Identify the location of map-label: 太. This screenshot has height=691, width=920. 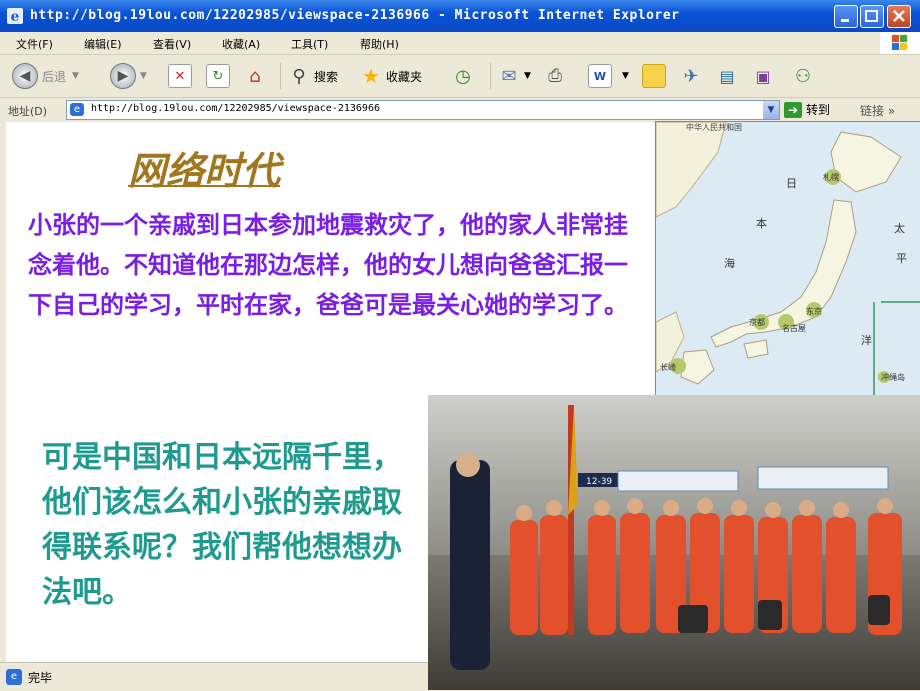
(899, 228).